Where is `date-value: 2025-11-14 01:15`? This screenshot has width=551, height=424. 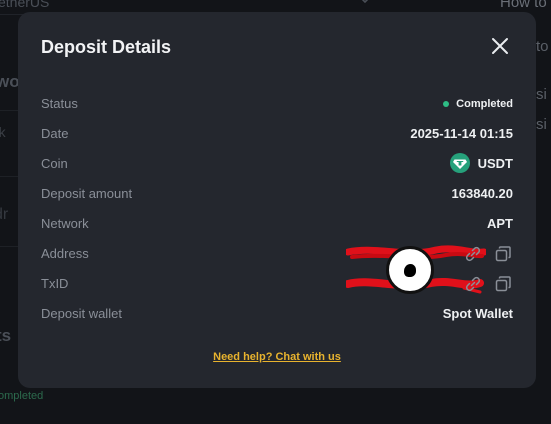 date-value: 2025-11-14 01:15 is located at coordinates (461, 133).